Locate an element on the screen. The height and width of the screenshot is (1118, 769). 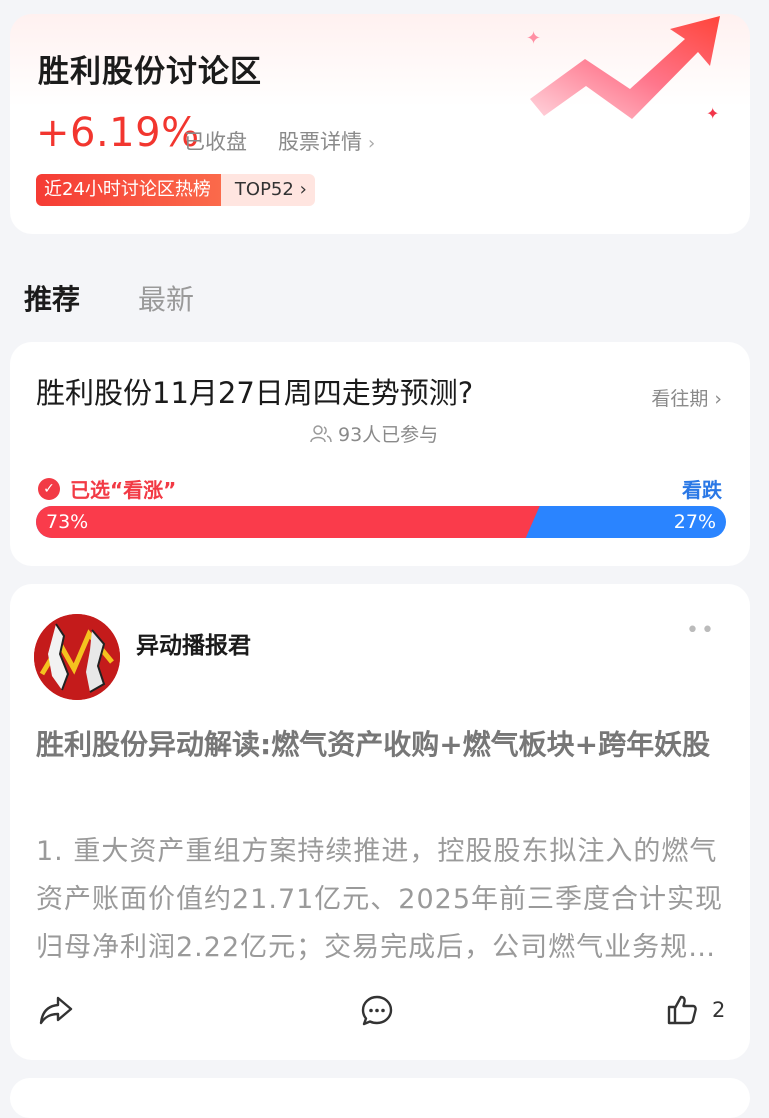
avatar is located at coordinates (77, 657).